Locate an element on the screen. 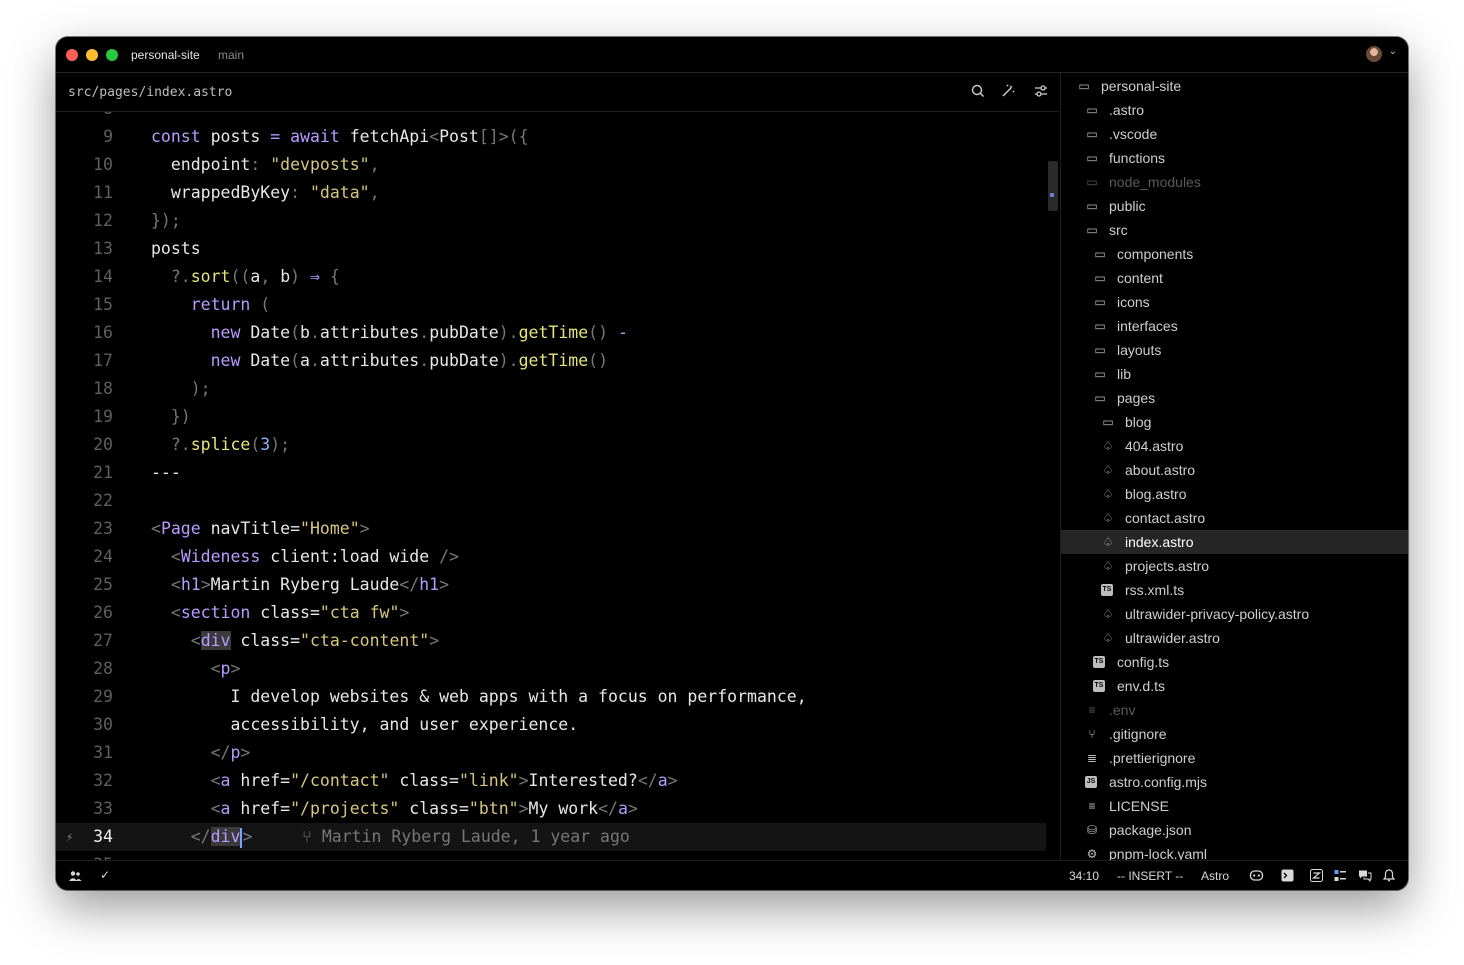 The height and width of the screenshot is (965, 1464). minimize-window-button is located at coordinates (92, 55).